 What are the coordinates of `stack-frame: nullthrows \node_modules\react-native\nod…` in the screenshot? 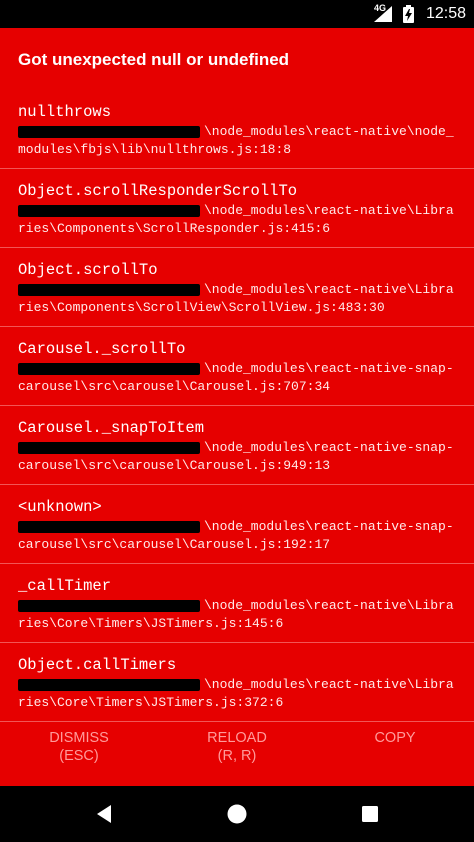 It's located at (237, 129).